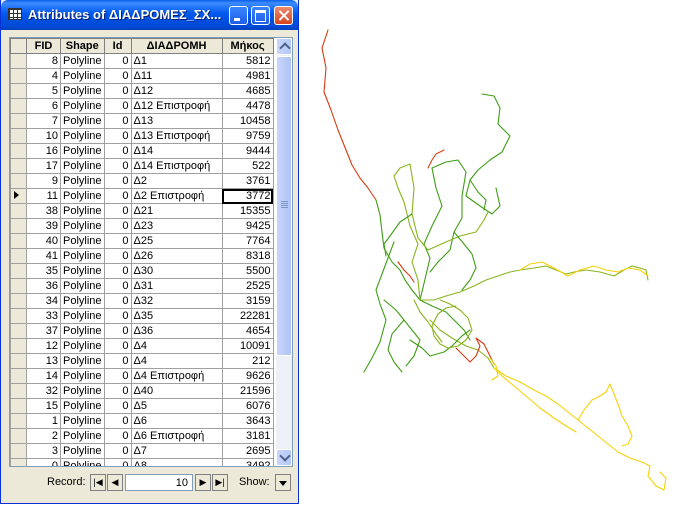  Describe the element at coordinates (43, 451) in the screenshot. I see `table-cell: 3` at that location.